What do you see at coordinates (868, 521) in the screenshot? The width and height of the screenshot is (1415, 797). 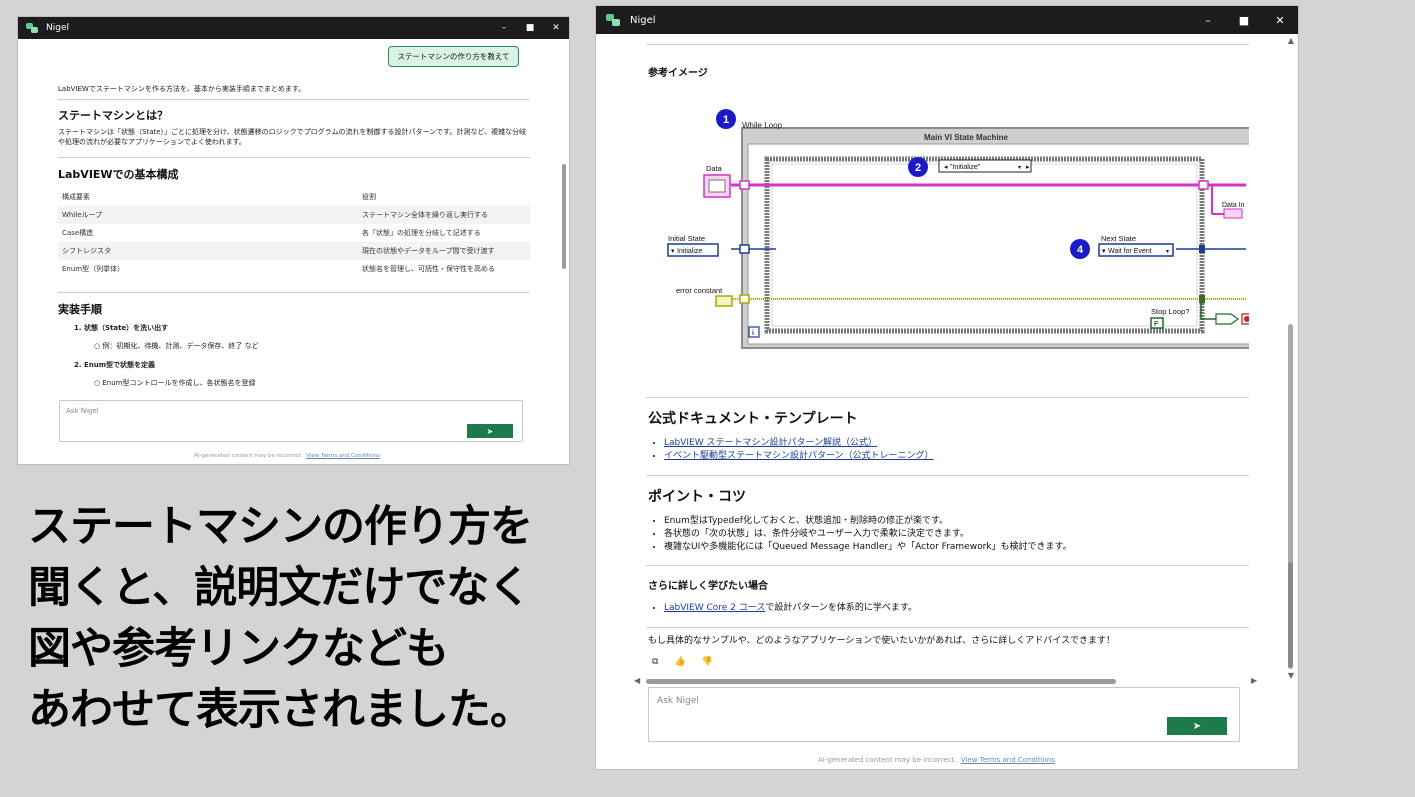 I see `list-item: Enum型はTypedef化しておくと、状態追加・削除時の修正が楽です。` at bounding box center [868, 521].